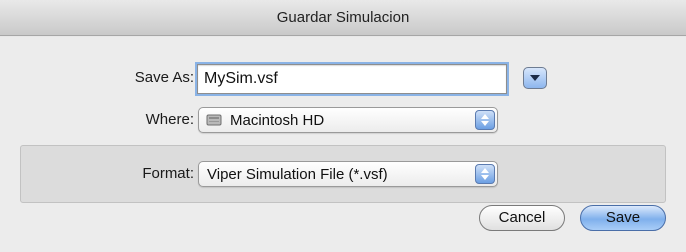 The height and width of the screenshot is (252, 686). Describe the element at coordinates (522, 218) in the screenshot. I see `cancel-button: Cancel` at that location.